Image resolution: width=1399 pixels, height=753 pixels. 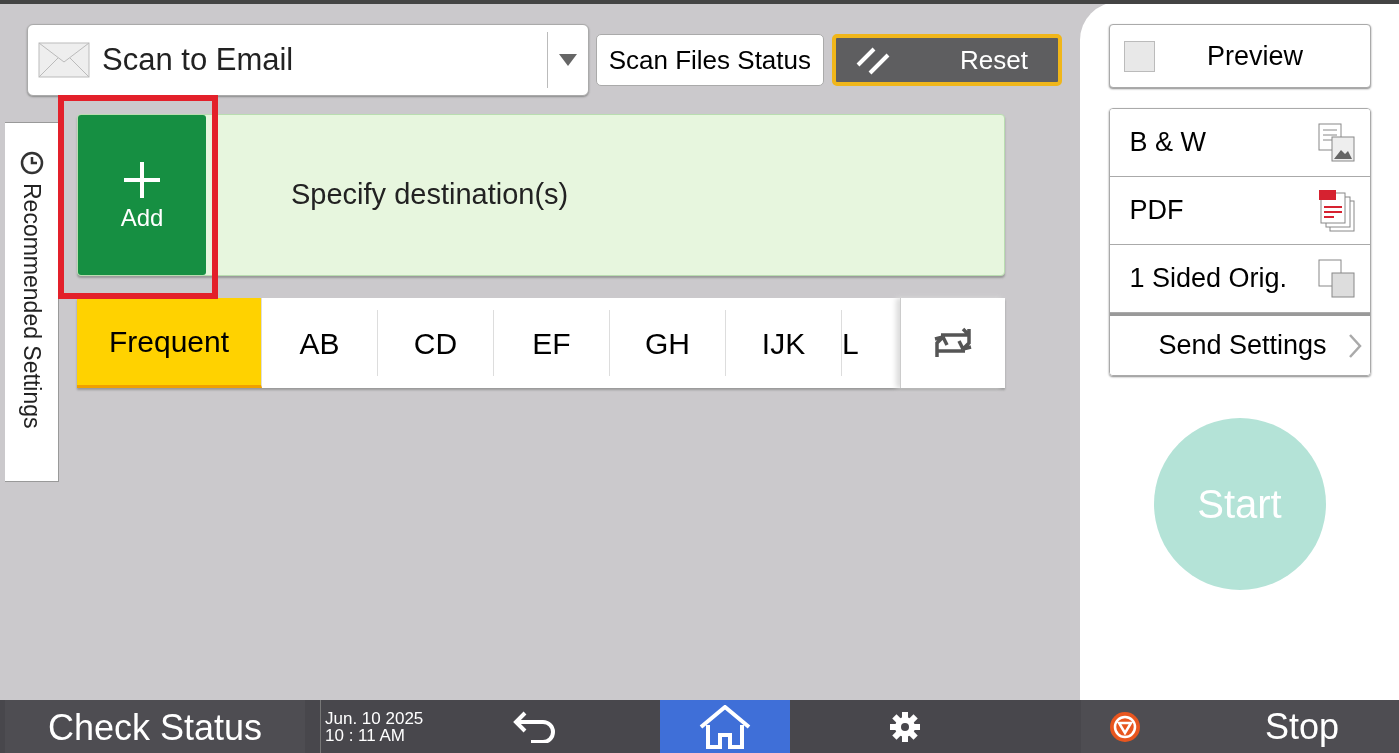 What do you see at coordinates (1239, 56) in the screenshot?
I see `preview-button: Preview` at bounding box center [1239, 56].